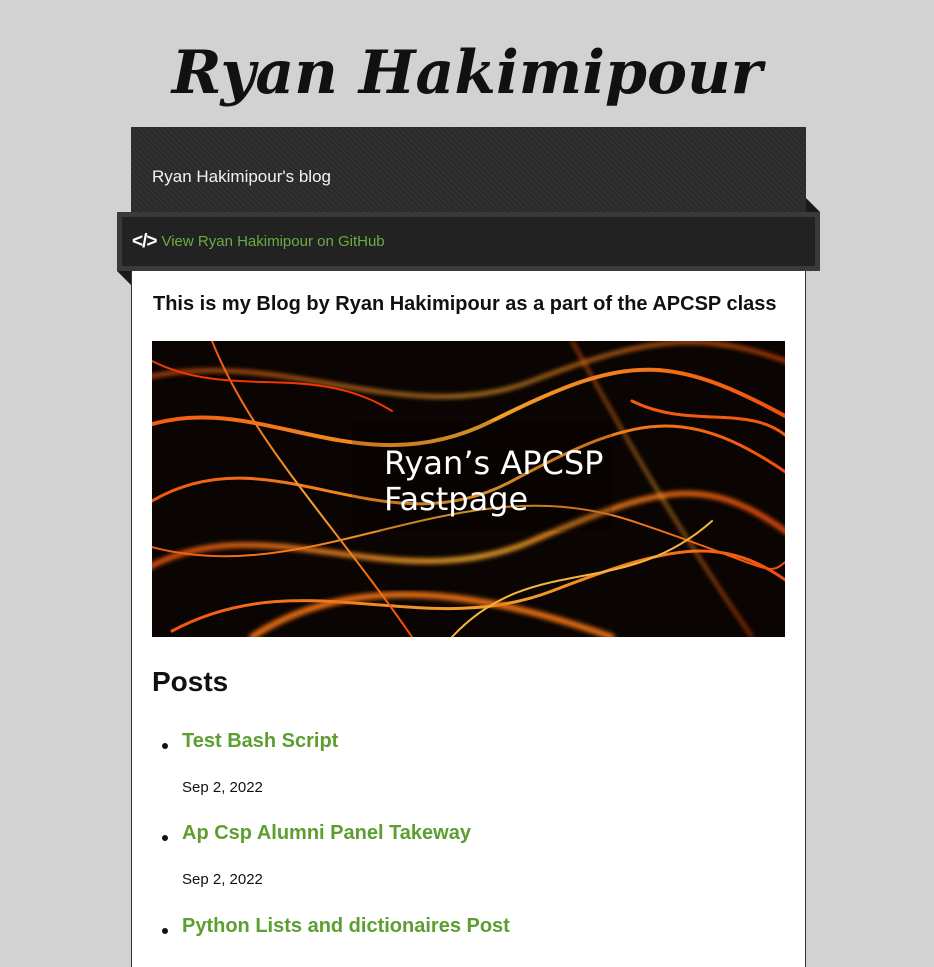 This screenshot has width=934, height=967. Describe the element at coordinates (456, 499) in the screenshot. I see `banner-caption-line2: Fastpage` at that location.